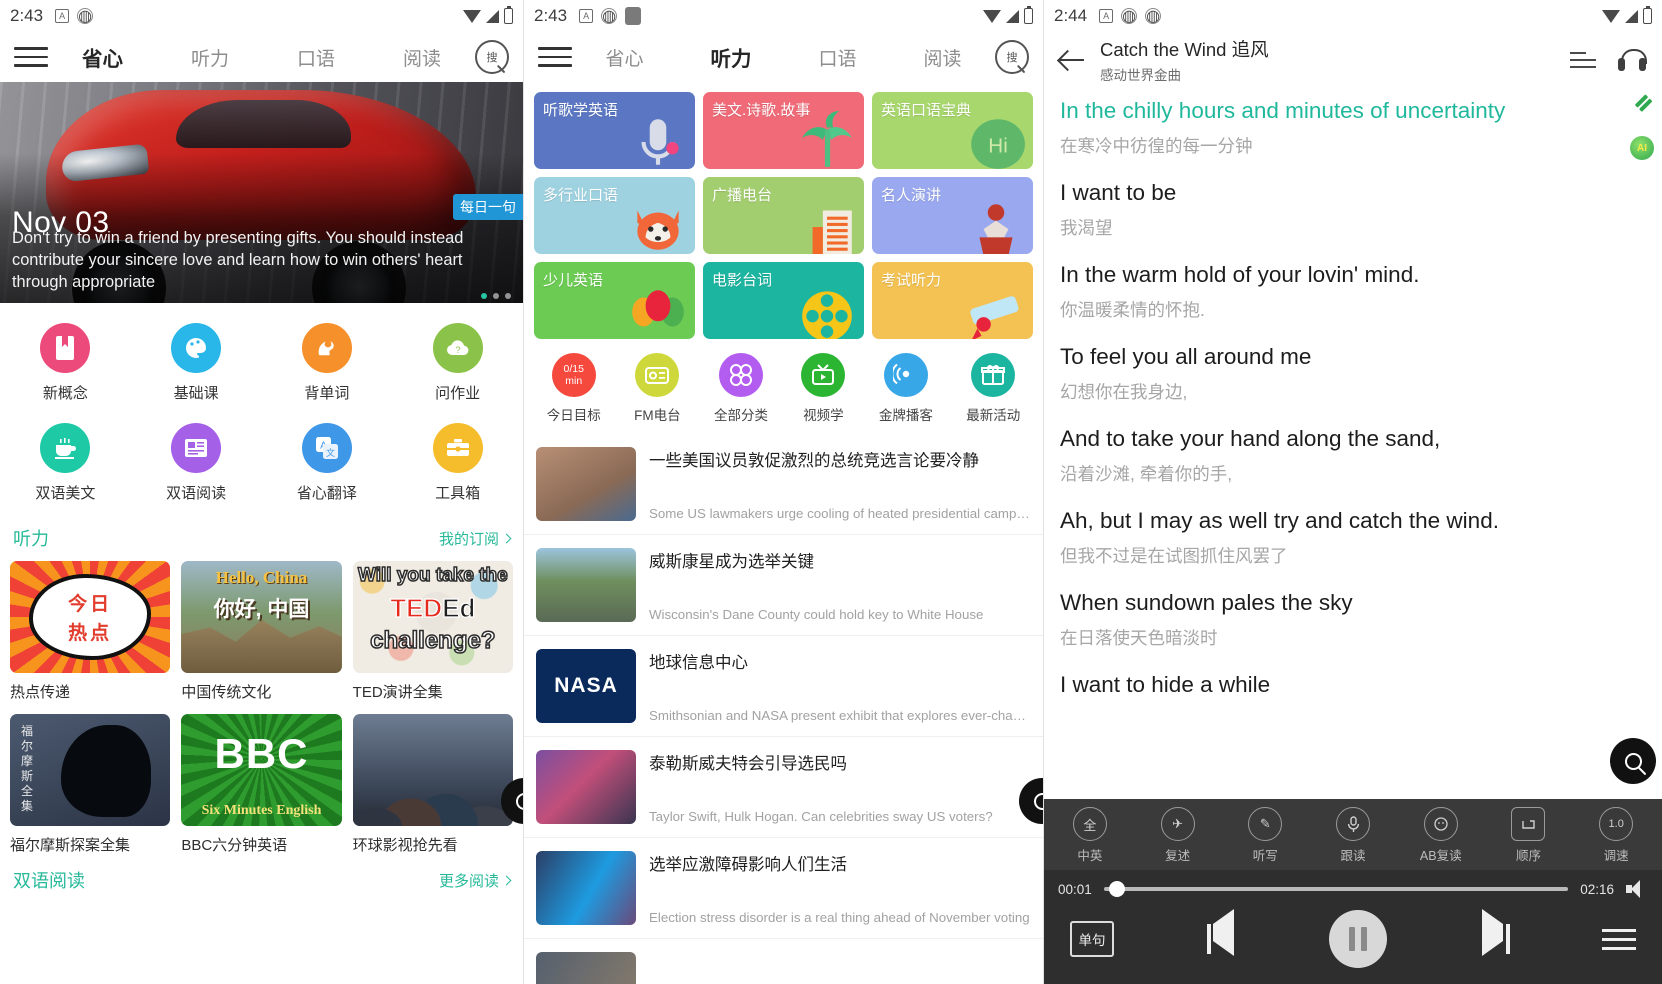 This screenshot has width=1662, height=984. Describe the element at coordinates (1124, 392) in the screenshot. I see `lyric-cn: 幻想你在我身边,` at that location.